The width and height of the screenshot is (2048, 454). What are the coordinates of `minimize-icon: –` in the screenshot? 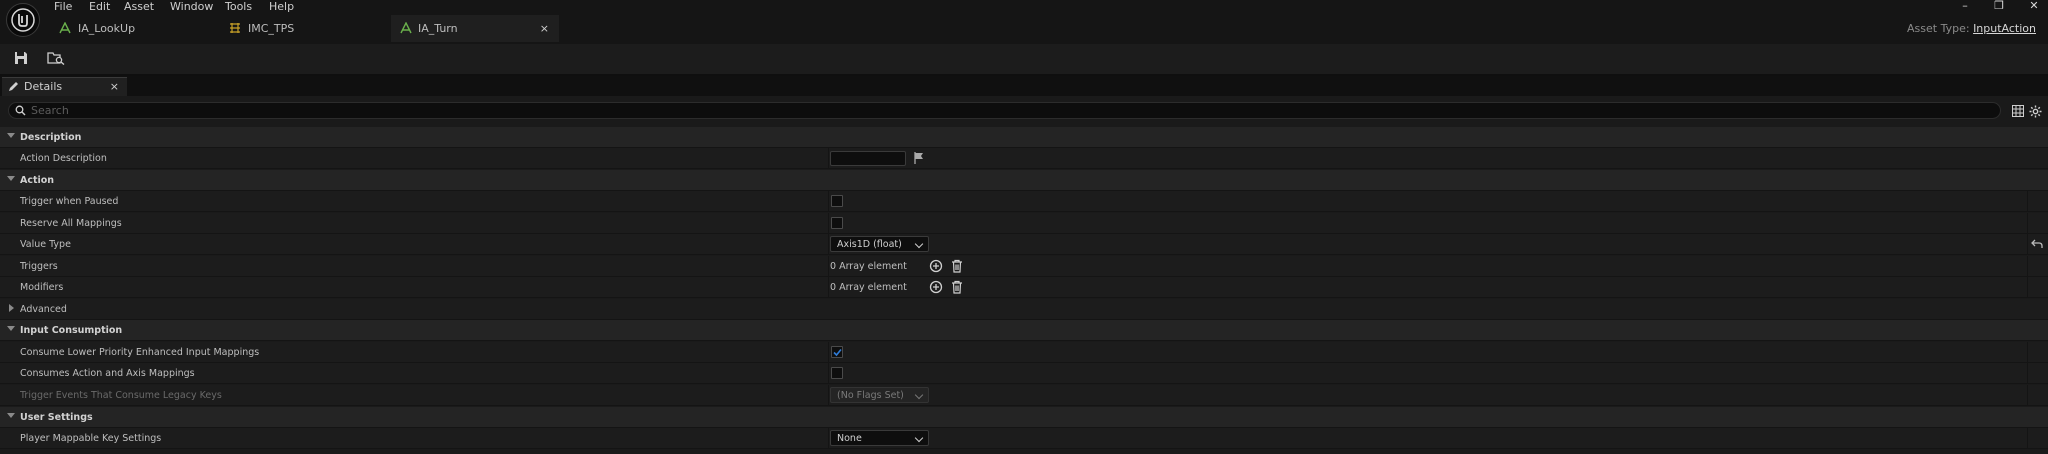 It's located at (1965, 6).